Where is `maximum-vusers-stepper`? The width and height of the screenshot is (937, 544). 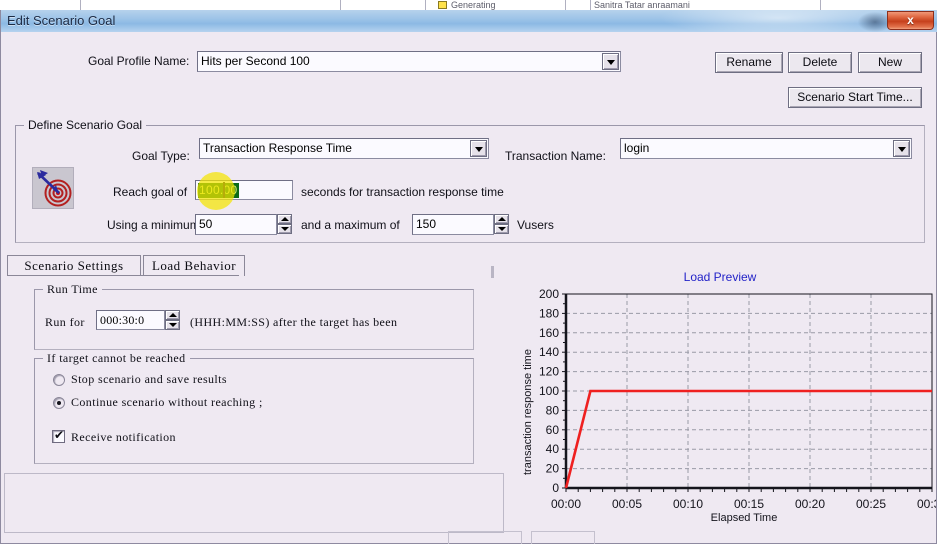 maximum-vusers-stepper is located at coordinates (501, 224).